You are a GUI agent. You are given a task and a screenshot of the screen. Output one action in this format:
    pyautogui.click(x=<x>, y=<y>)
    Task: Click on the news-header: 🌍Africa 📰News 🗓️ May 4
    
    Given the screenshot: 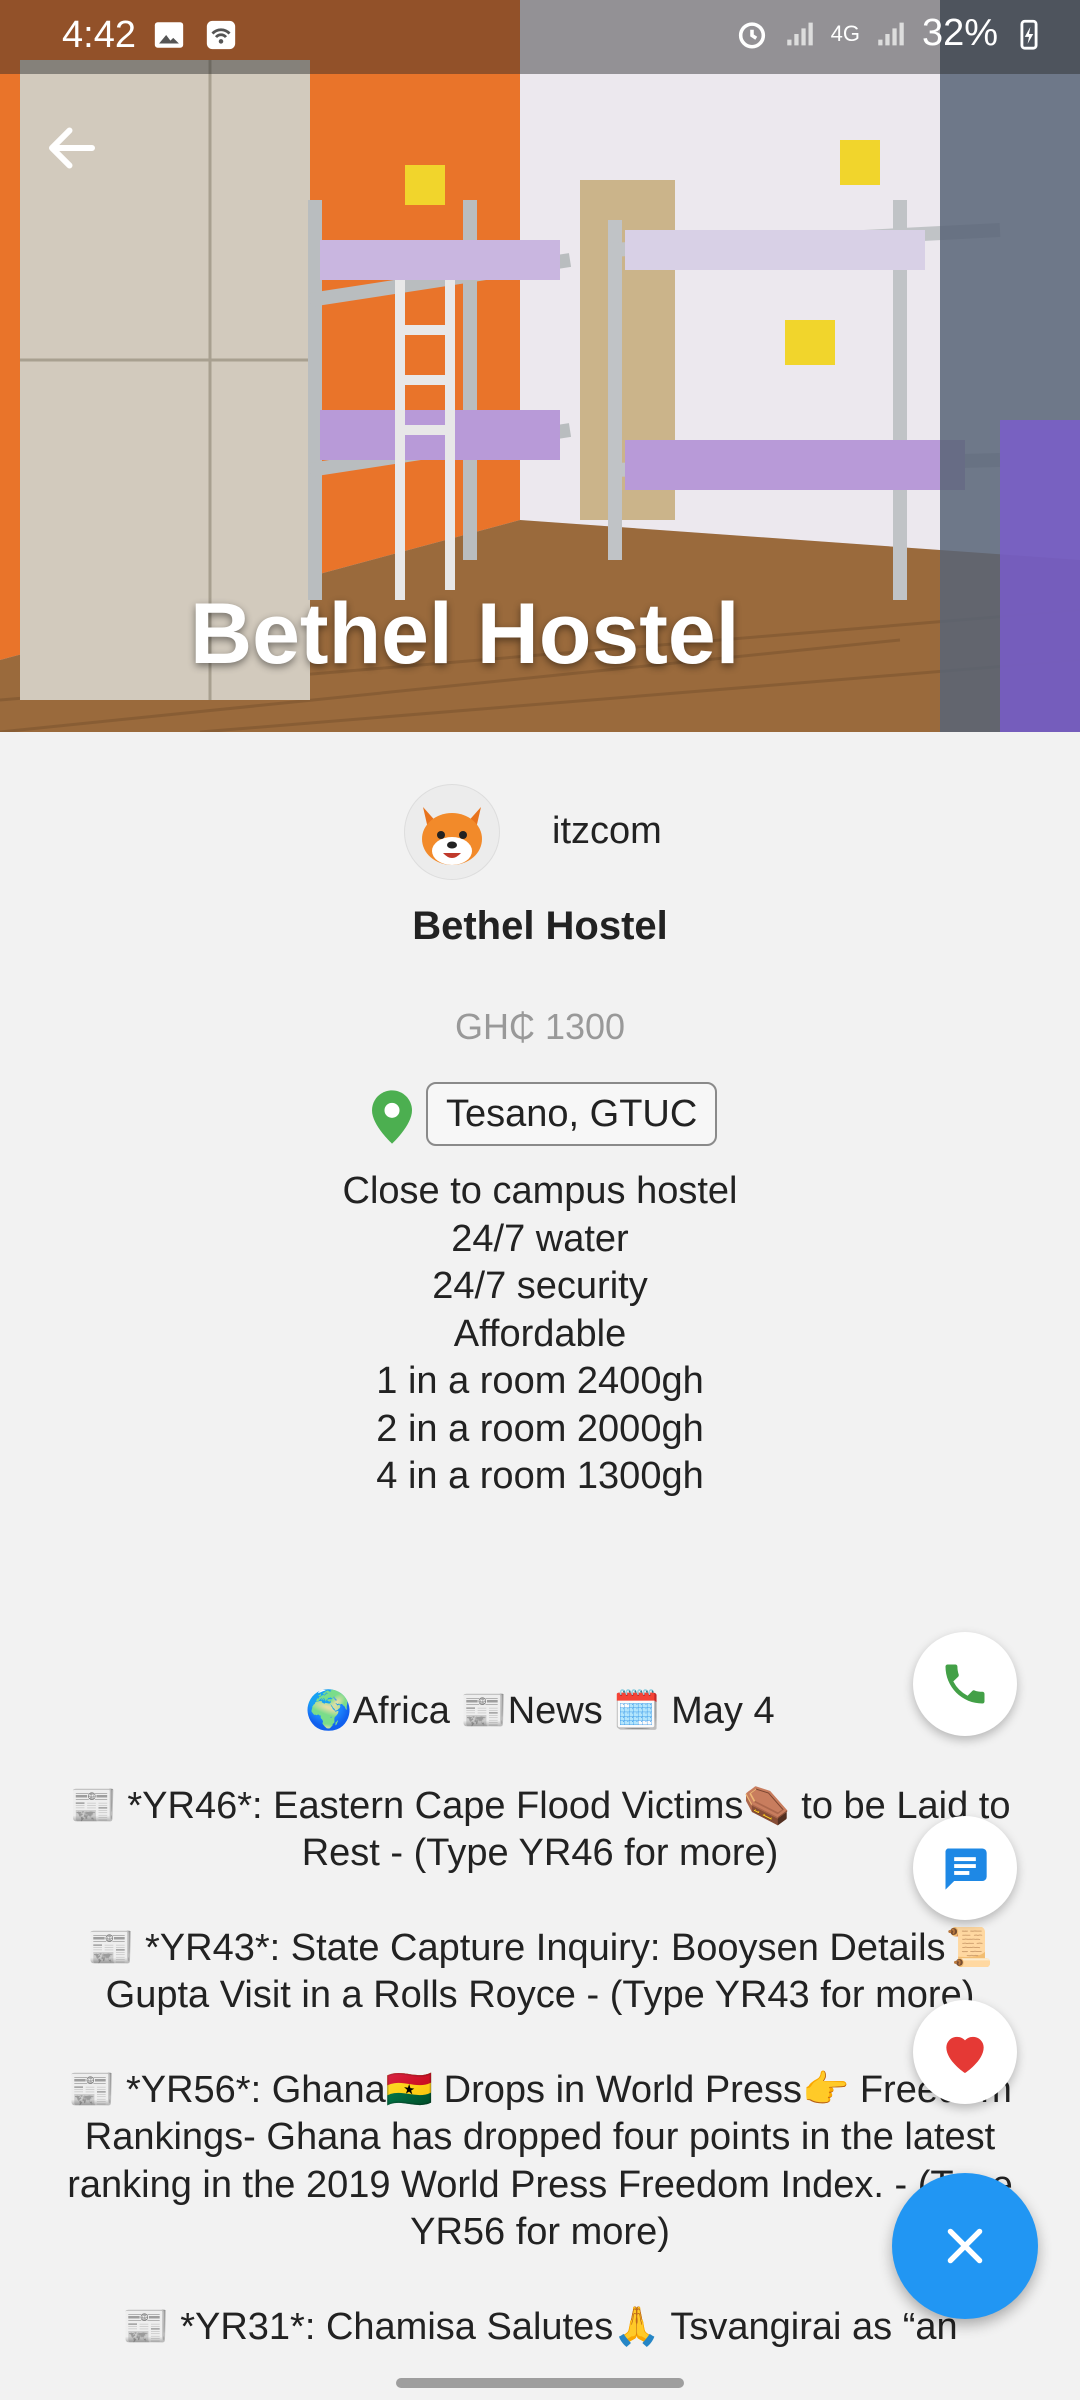 What is the action you would take?
    pyautogui.click(x=540, y=1711)
    